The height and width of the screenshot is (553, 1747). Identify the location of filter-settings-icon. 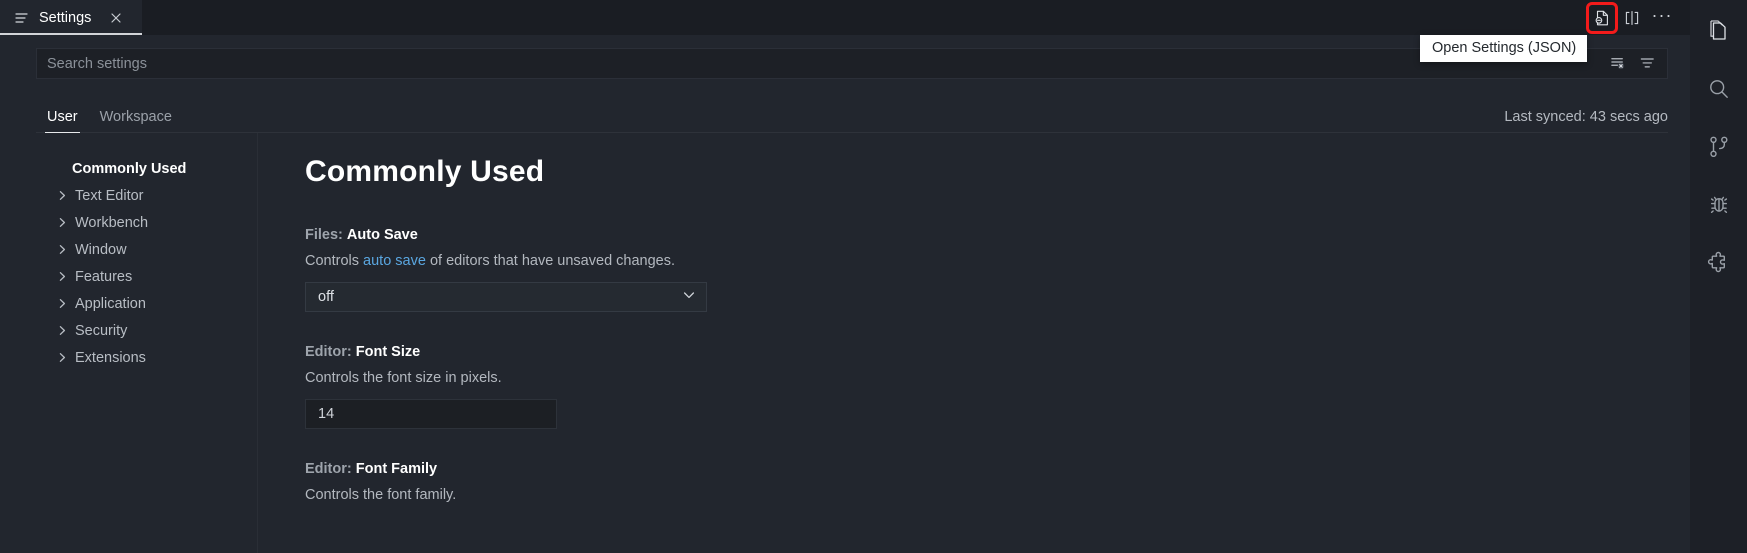
(1647, 64).